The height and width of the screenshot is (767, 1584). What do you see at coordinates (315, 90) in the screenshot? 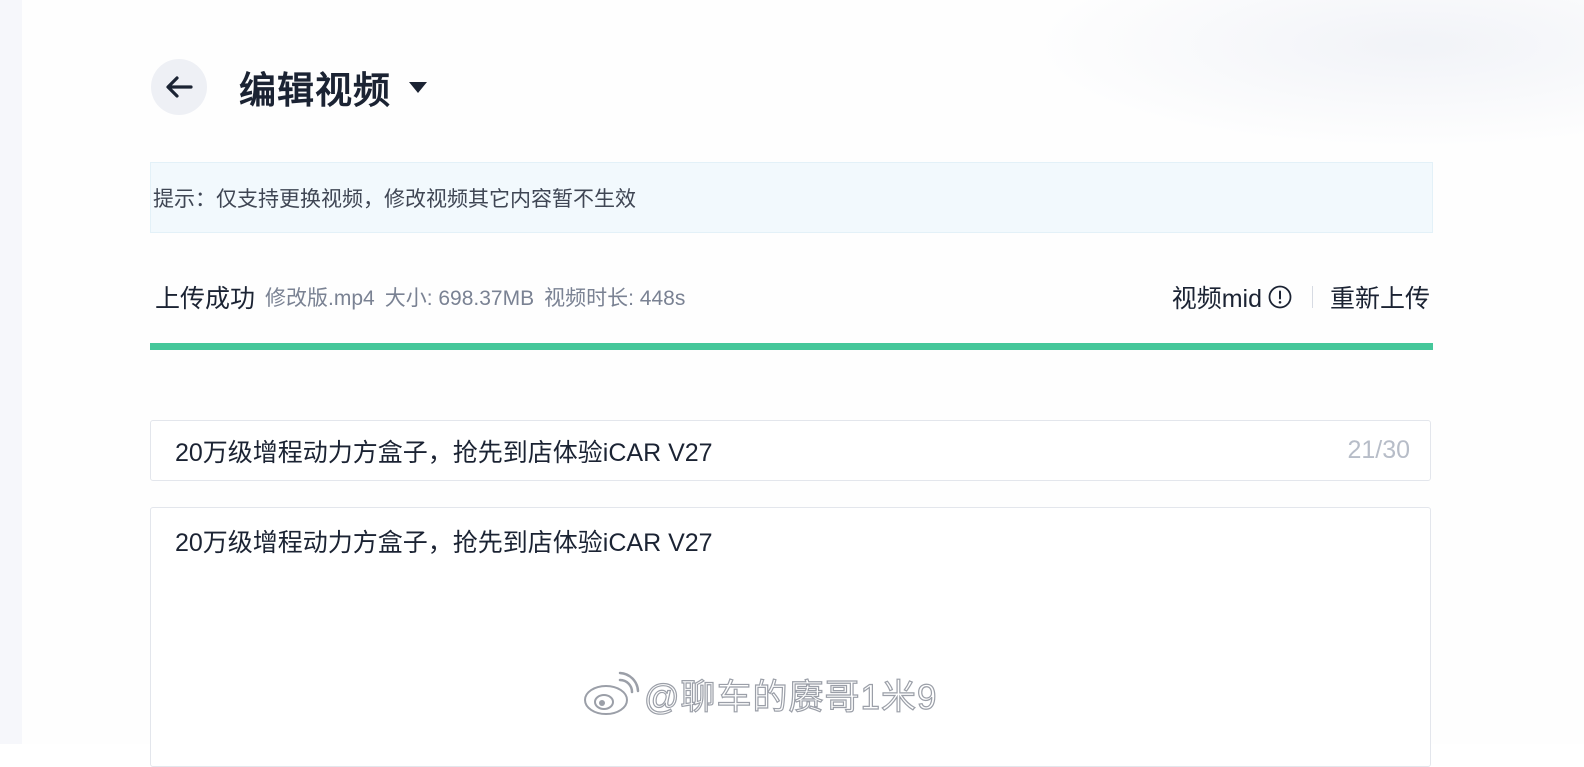
I see `page-title: 编辑视频` at bounding box center [315, 90].